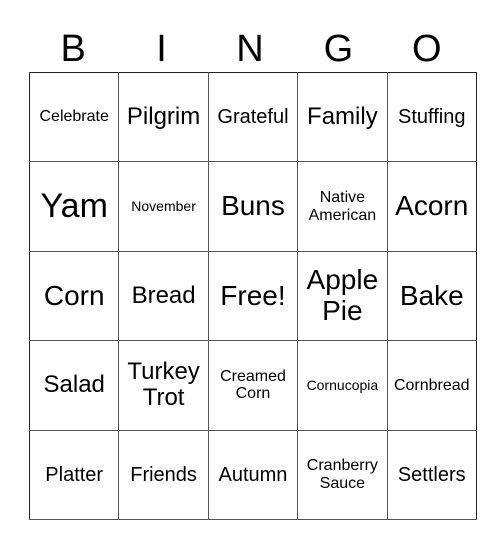 Image resolution: width=500 pixels, height=544 pixels. Describe the element at coordinates (74, 385) in the screenshot. I see `bingo-cell: Salad` at that location.